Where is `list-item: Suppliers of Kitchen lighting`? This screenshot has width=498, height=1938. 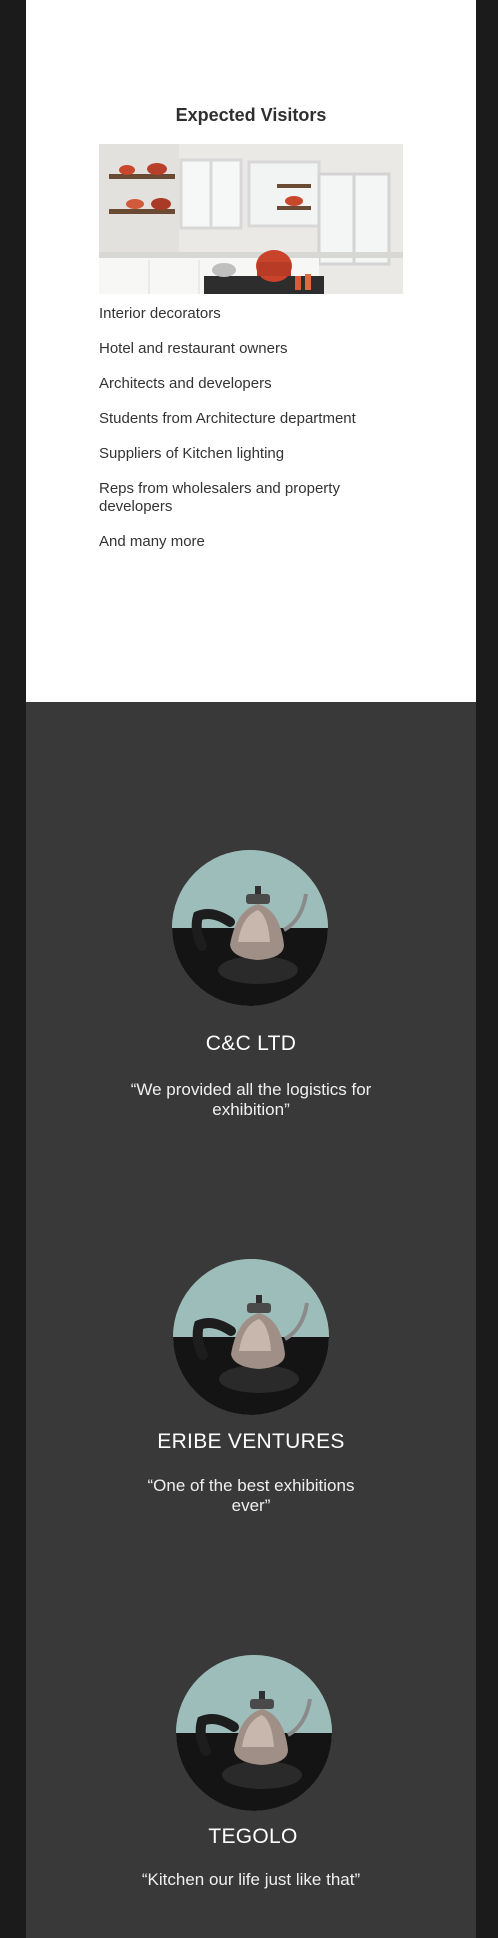
list-item: Suppliers of Kitchen lighting is located at coordinates (192, 453).